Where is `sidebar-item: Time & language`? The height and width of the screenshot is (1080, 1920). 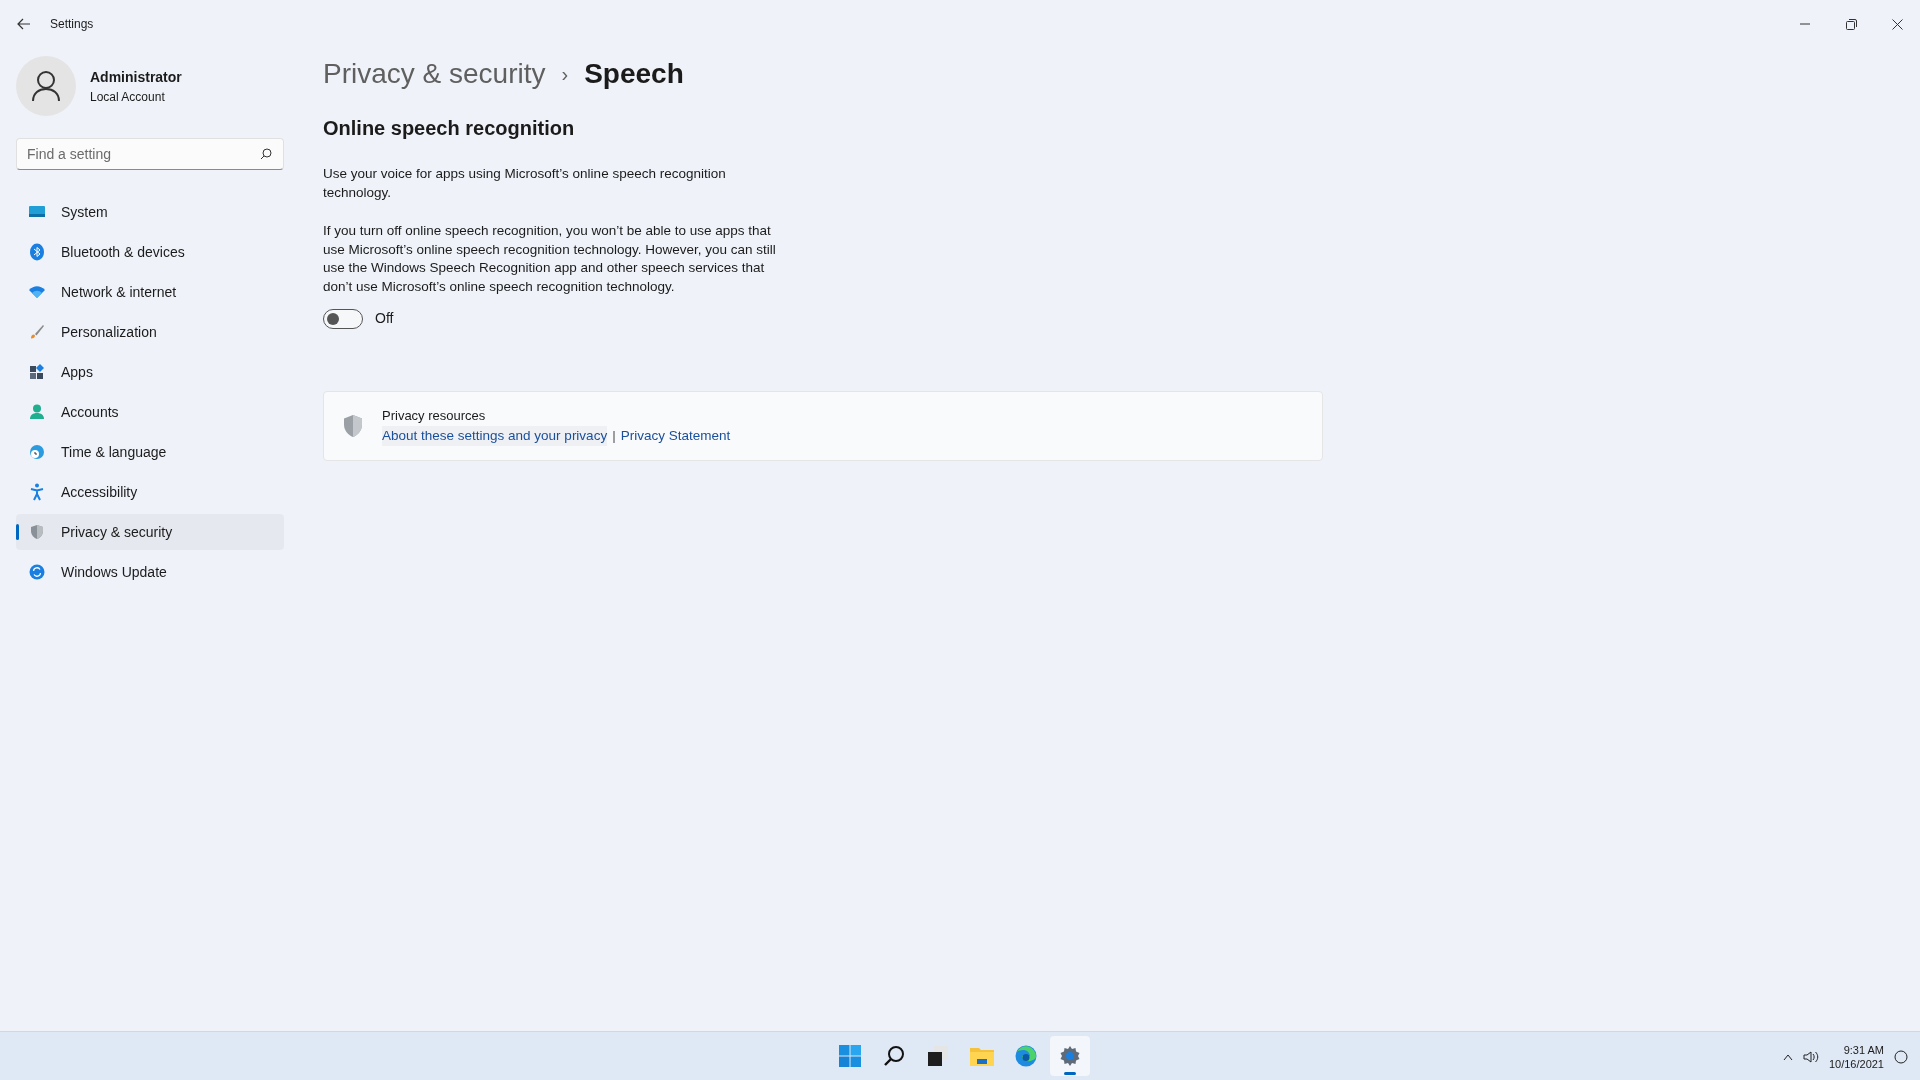
sidebar-item: Time & language is located at coordinates (150, 452).